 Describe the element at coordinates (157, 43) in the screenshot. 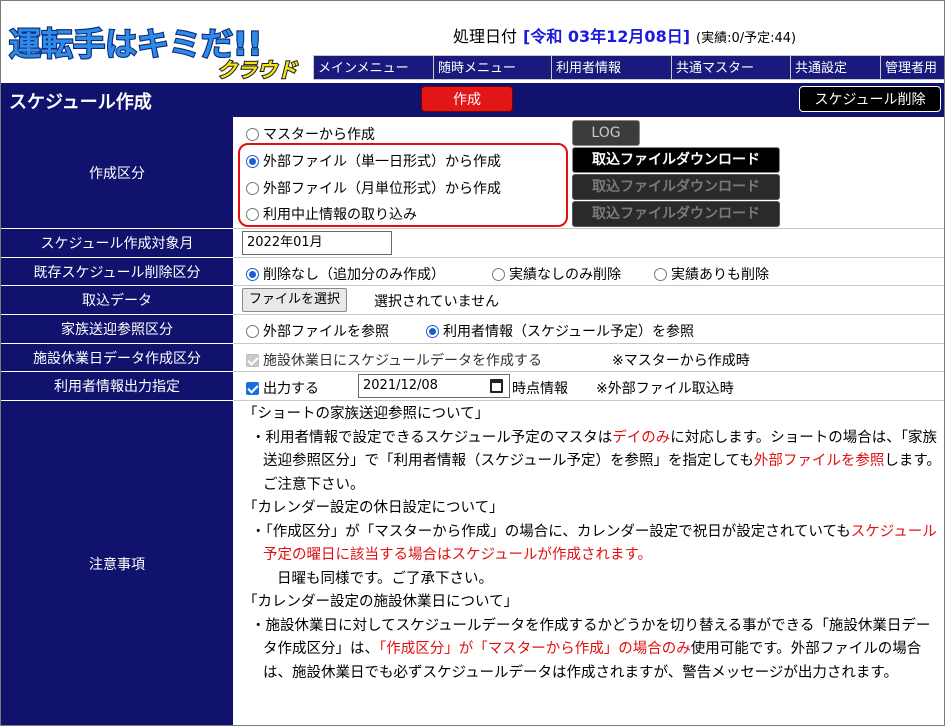

I see `app-logo: 送所送迎システム 運転手はキミだ!! クラウド` at that location.